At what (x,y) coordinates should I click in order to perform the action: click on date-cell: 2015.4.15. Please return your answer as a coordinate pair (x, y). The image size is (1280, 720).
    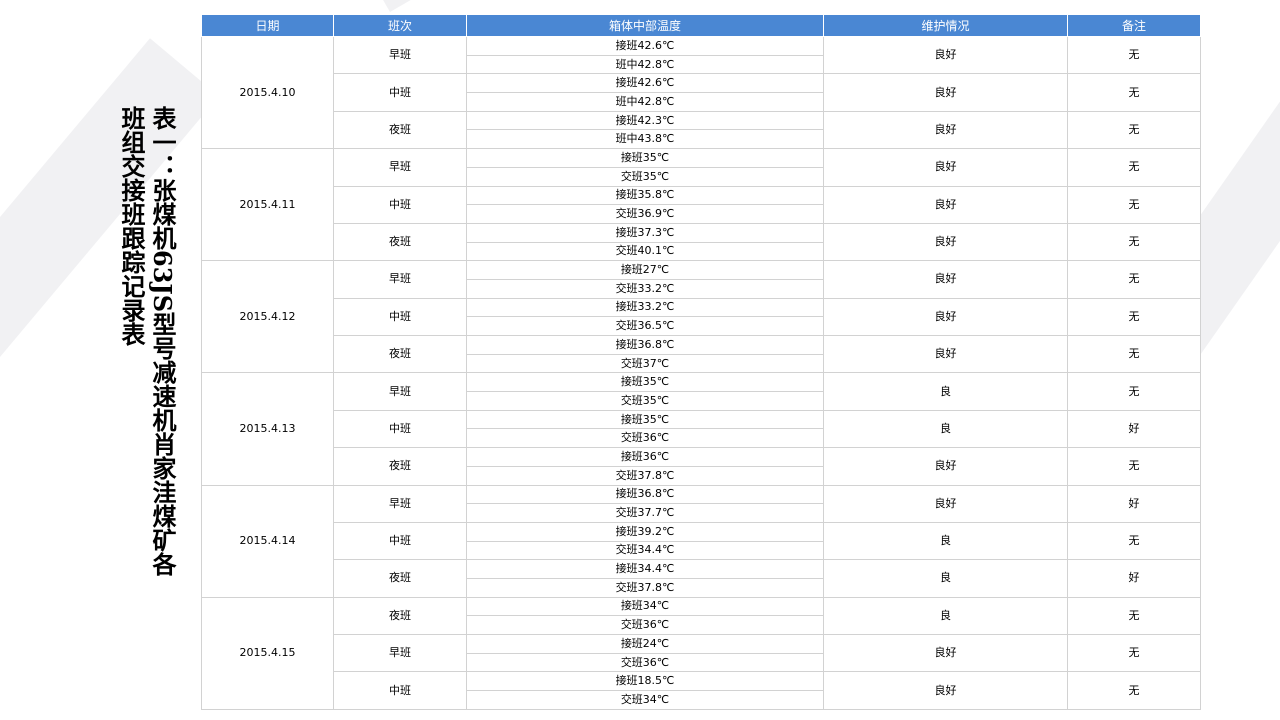
    Looking at the image, I should click on (267, 653).